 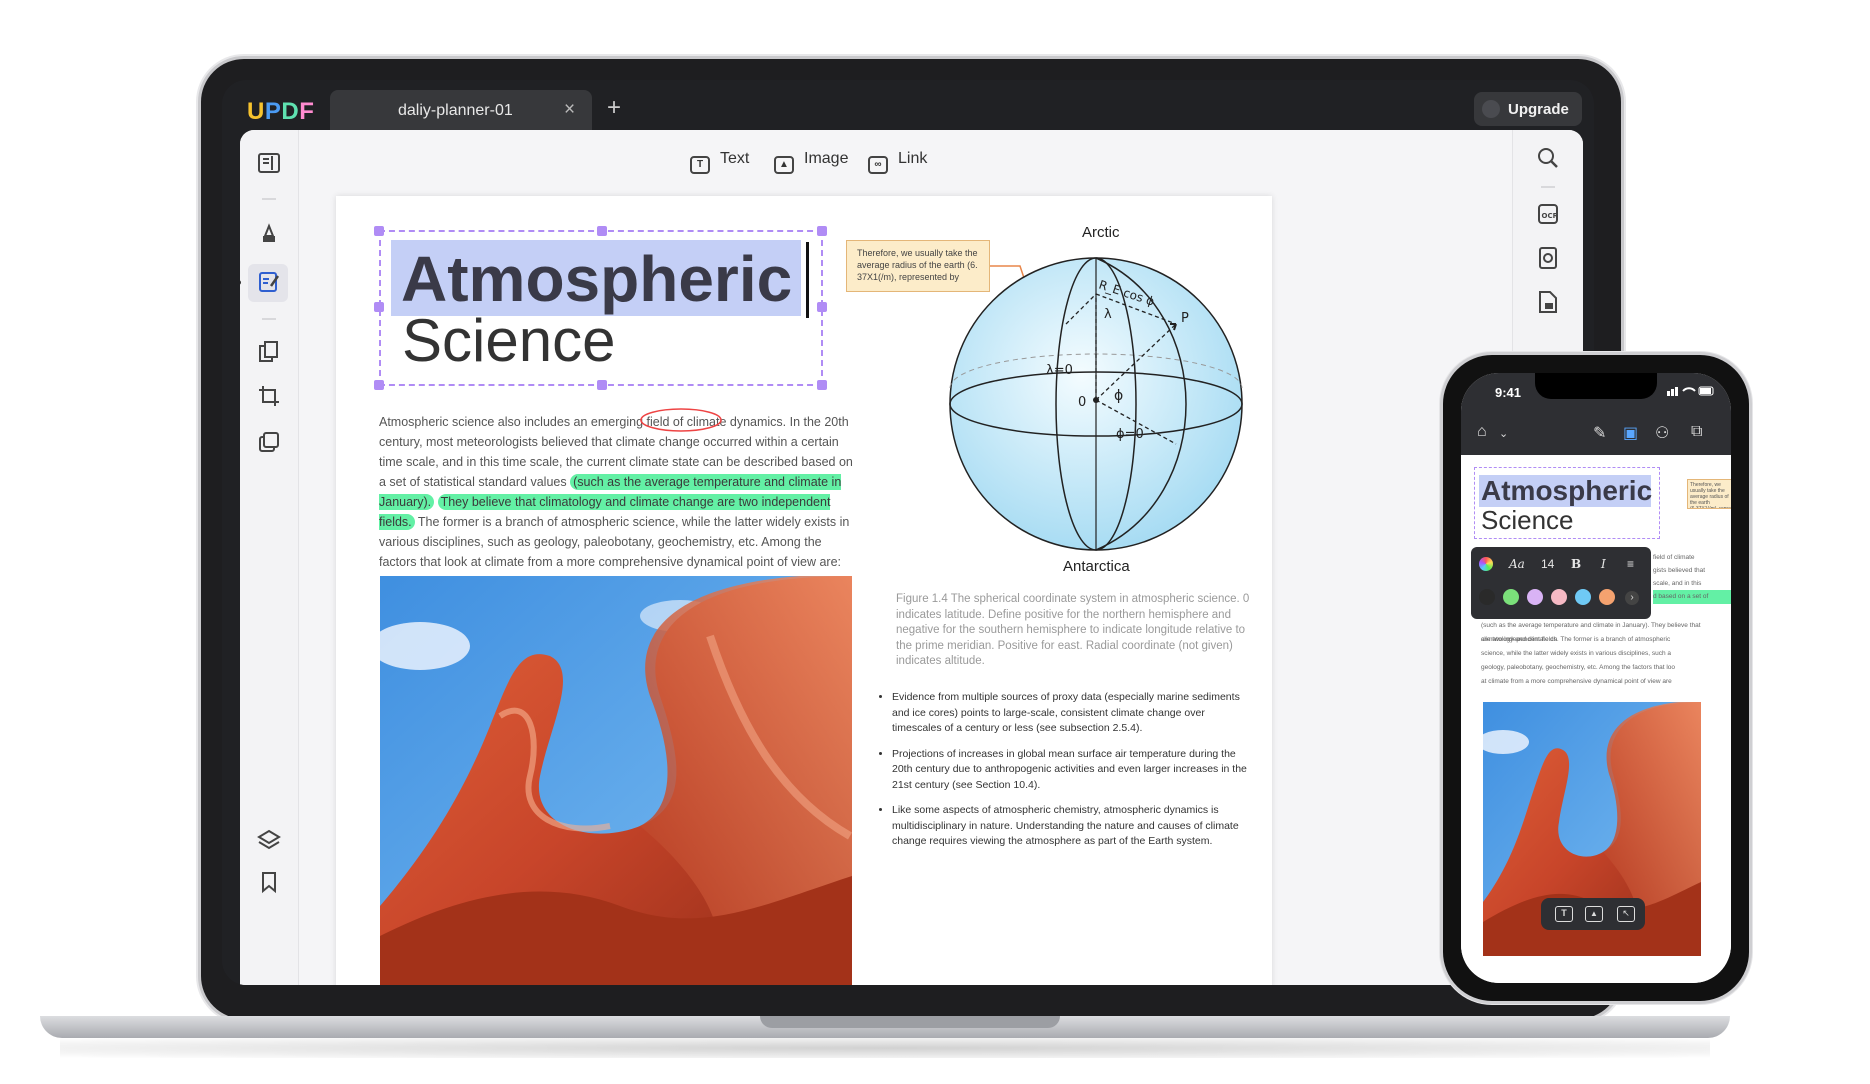 What do you see at coordinates (1630, 433) in the screenshot?
I see `edit-text-icon: ▣` at bounding box center [1630, 433].